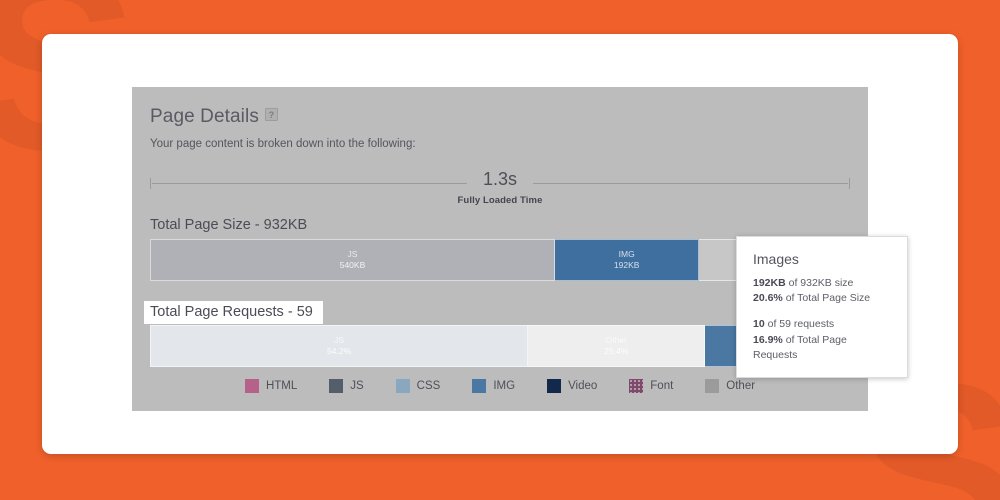 Image resolution: width=1000 pixels, height=500 pixels. I want to click on legend-item-js: JS, so click(346, 386).